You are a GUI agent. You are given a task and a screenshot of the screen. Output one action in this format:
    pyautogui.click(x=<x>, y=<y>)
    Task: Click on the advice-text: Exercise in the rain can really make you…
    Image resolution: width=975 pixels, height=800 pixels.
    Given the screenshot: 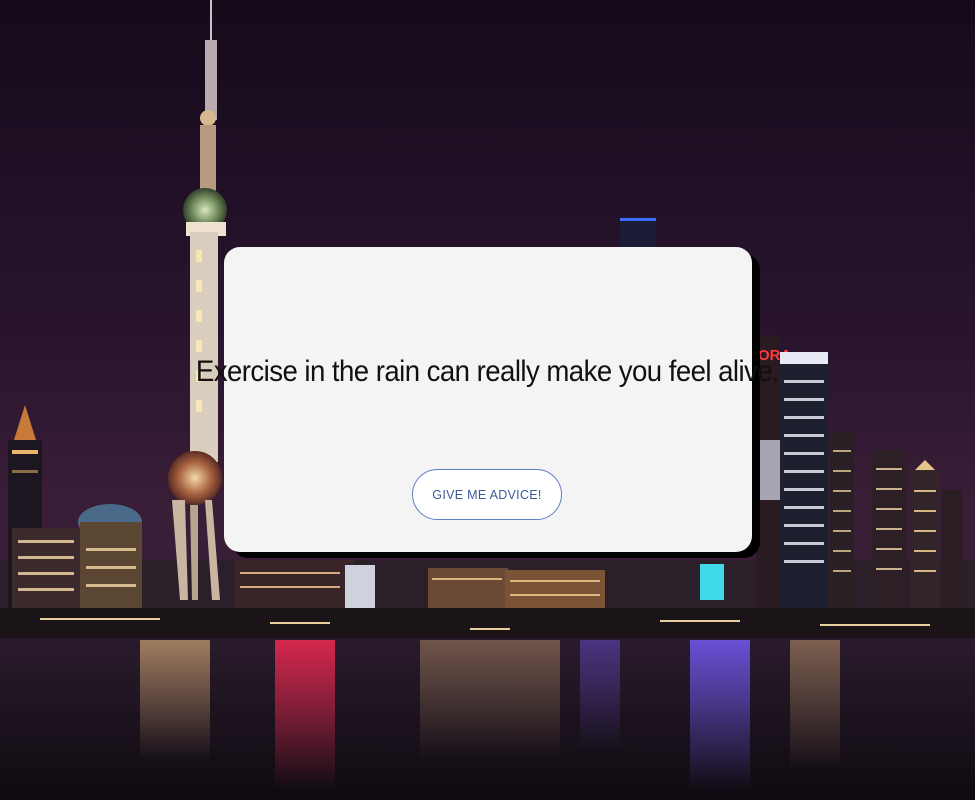 What is the action you would take?
    pyautogui.click(x=487, y=371)
    